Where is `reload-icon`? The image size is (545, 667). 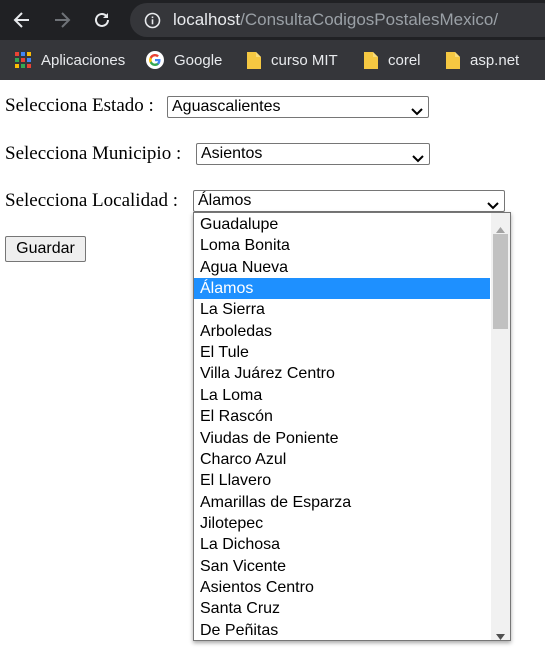 reload-icon is located at coordinates (102, 20).